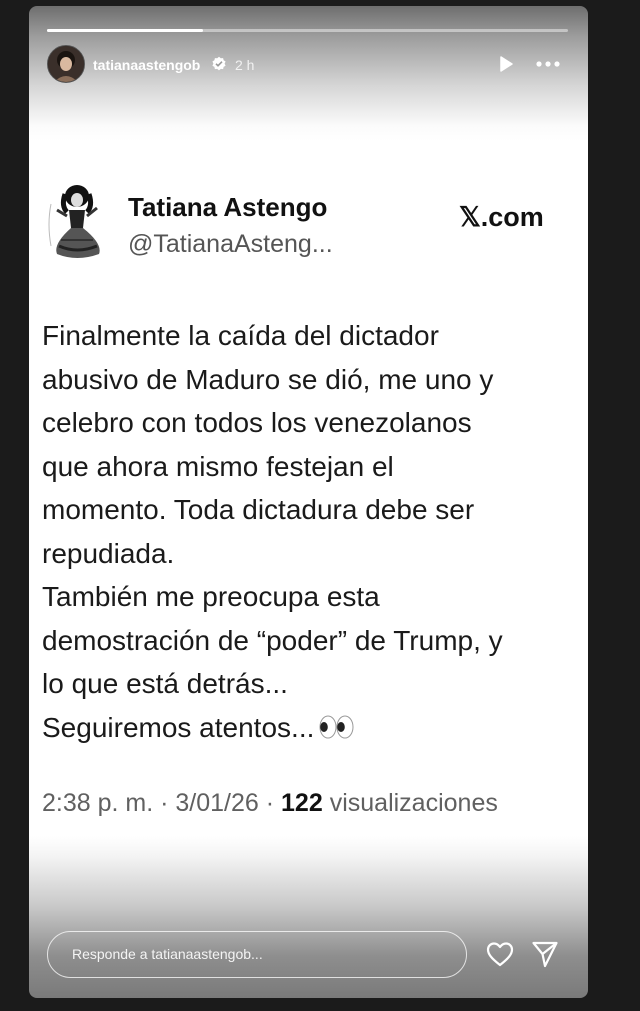  Describe the element at coordinates (98, 803) in the screenshot. I see `tweet-time: 2:38 p. m.` at that location.